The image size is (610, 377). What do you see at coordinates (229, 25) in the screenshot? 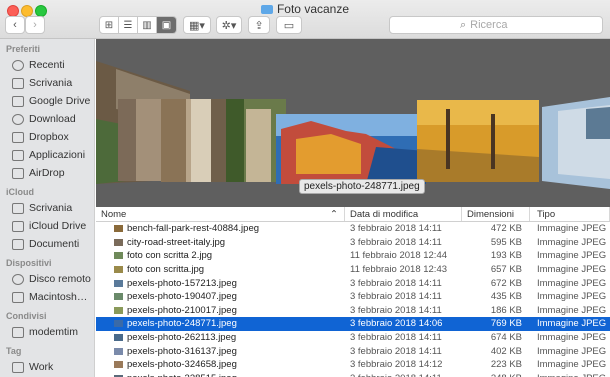
I see `action-button: ✲▾` at bounding box center [229, 25].